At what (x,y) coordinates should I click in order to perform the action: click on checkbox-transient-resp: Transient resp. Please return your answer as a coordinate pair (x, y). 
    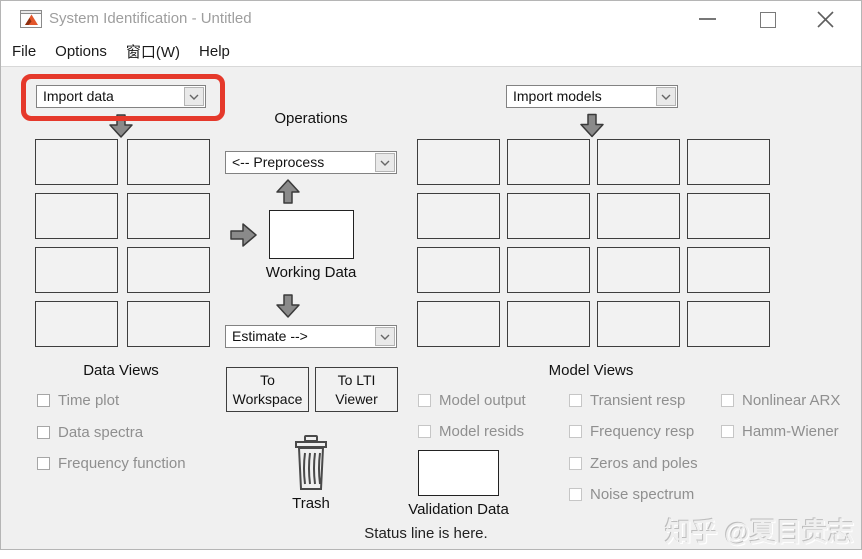
    Looking at the image, I should click on (627, 400).